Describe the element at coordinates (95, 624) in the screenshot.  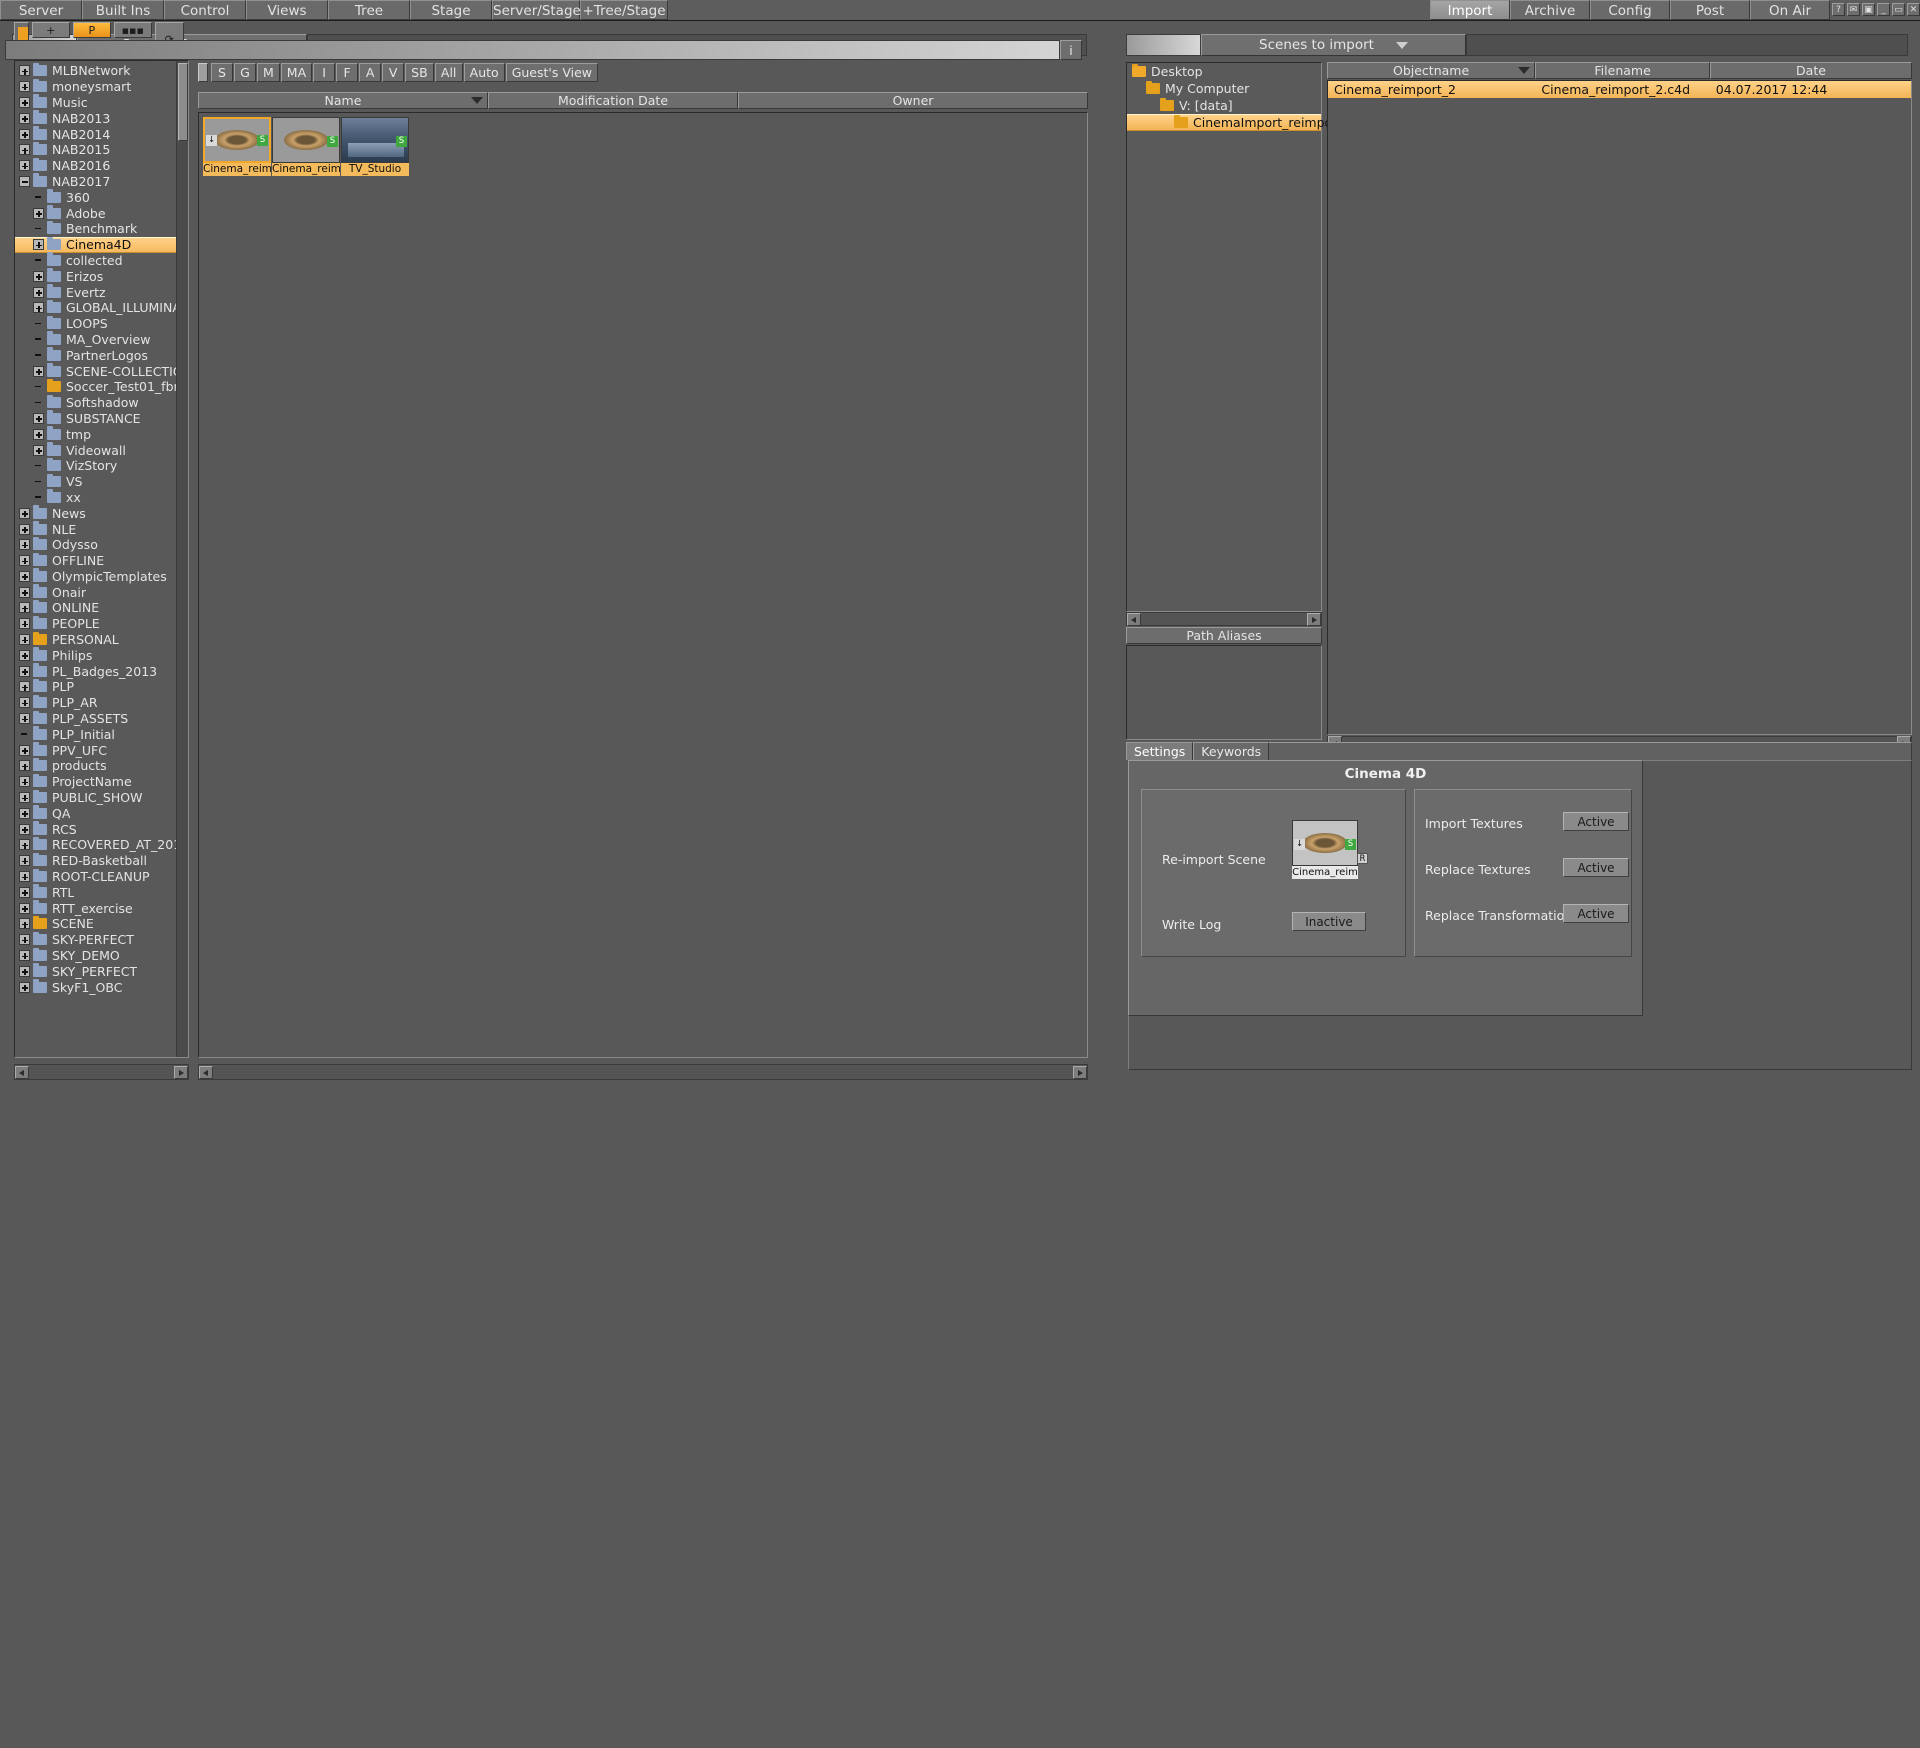
I see `tree-item: PEOPLE` at that location.